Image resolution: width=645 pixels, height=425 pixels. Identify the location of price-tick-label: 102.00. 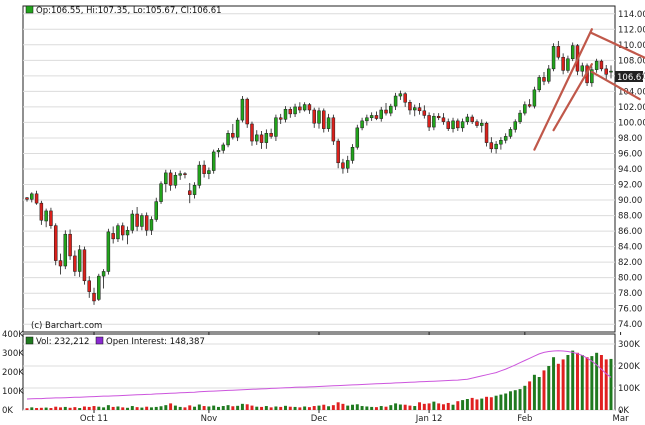
(631, 108).